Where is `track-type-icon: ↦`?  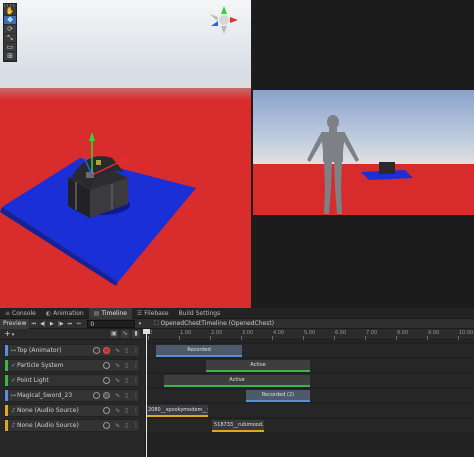 track-type-icon: ↦ is located at coordinates (13, 350).